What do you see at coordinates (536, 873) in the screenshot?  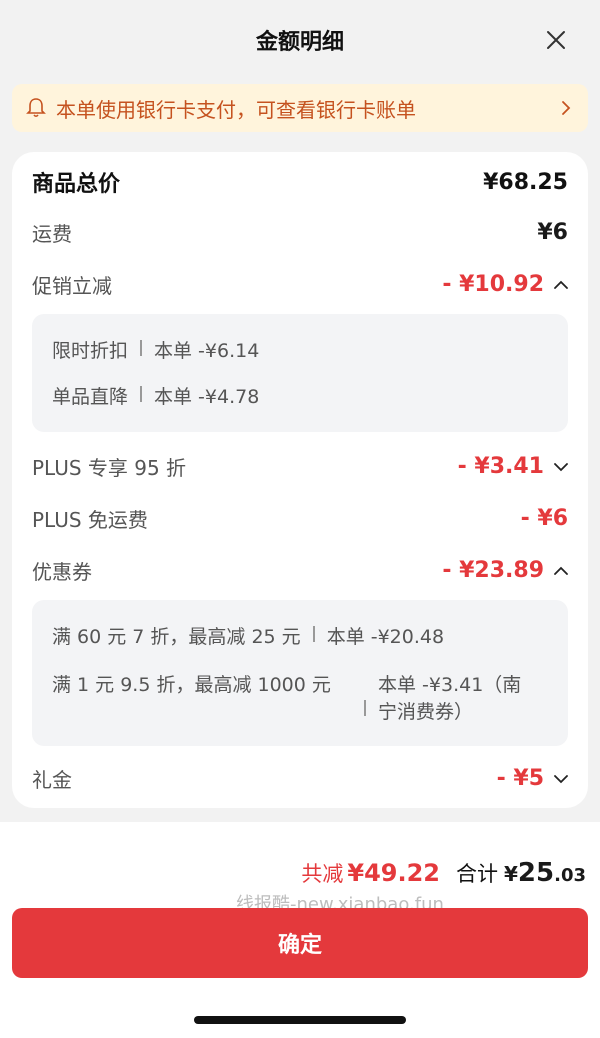 I see `total-integer: 25` at bounding box center [536, 873].